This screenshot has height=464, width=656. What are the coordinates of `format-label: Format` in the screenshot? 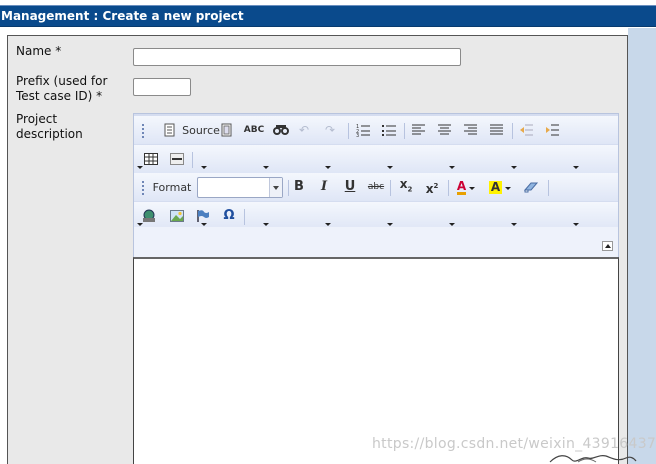 It's located at (172, 187).